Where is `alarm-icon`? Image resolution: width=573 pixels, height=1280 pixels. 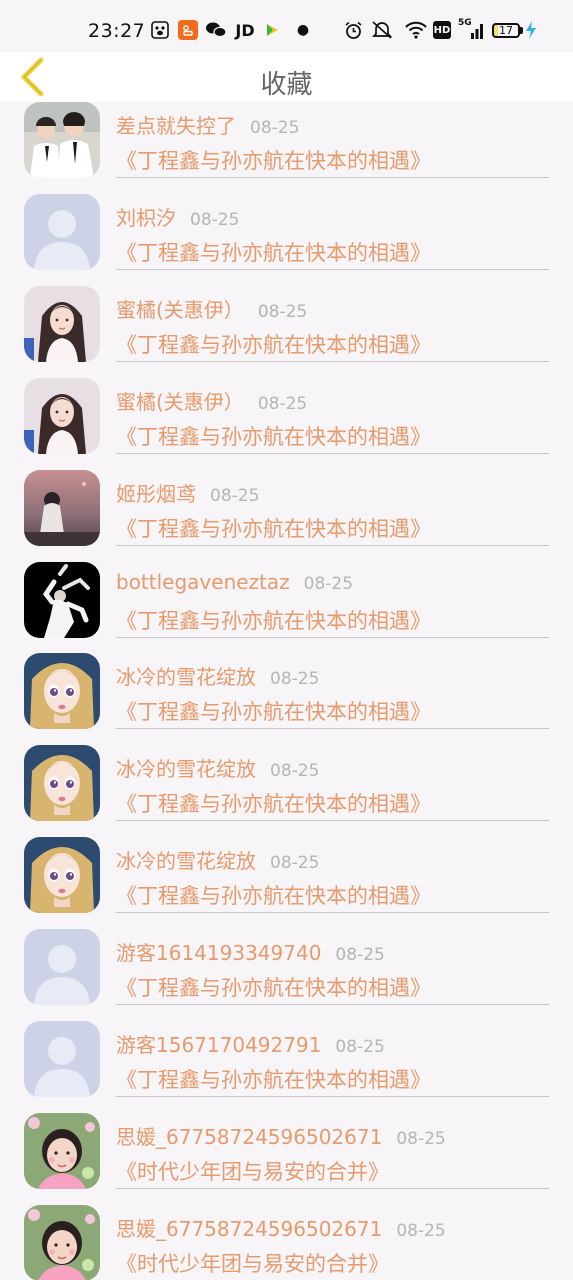
alarm-icon is located at coordinates (353, 30).